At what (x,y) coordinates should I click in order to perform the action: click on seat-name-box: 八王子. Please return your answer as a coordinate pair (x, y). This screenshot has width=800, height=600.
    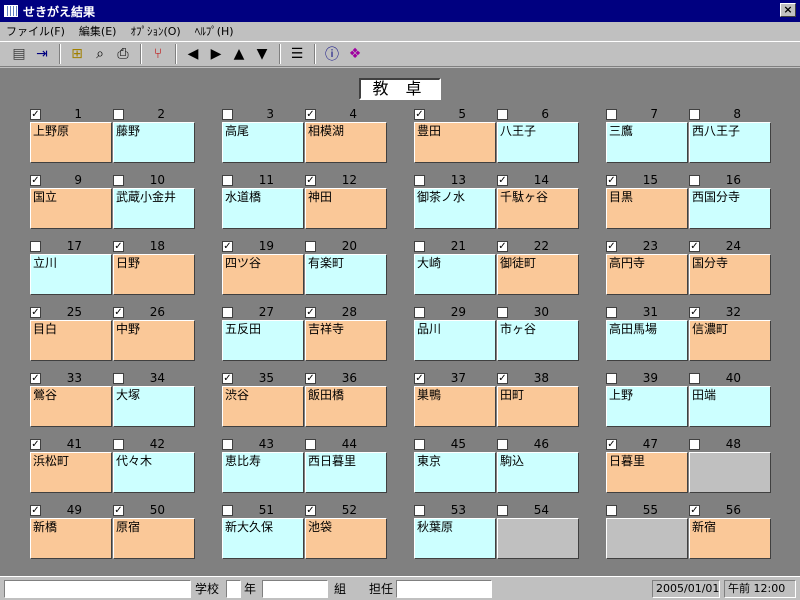
    Looking at the image, I should click on (538, 142).